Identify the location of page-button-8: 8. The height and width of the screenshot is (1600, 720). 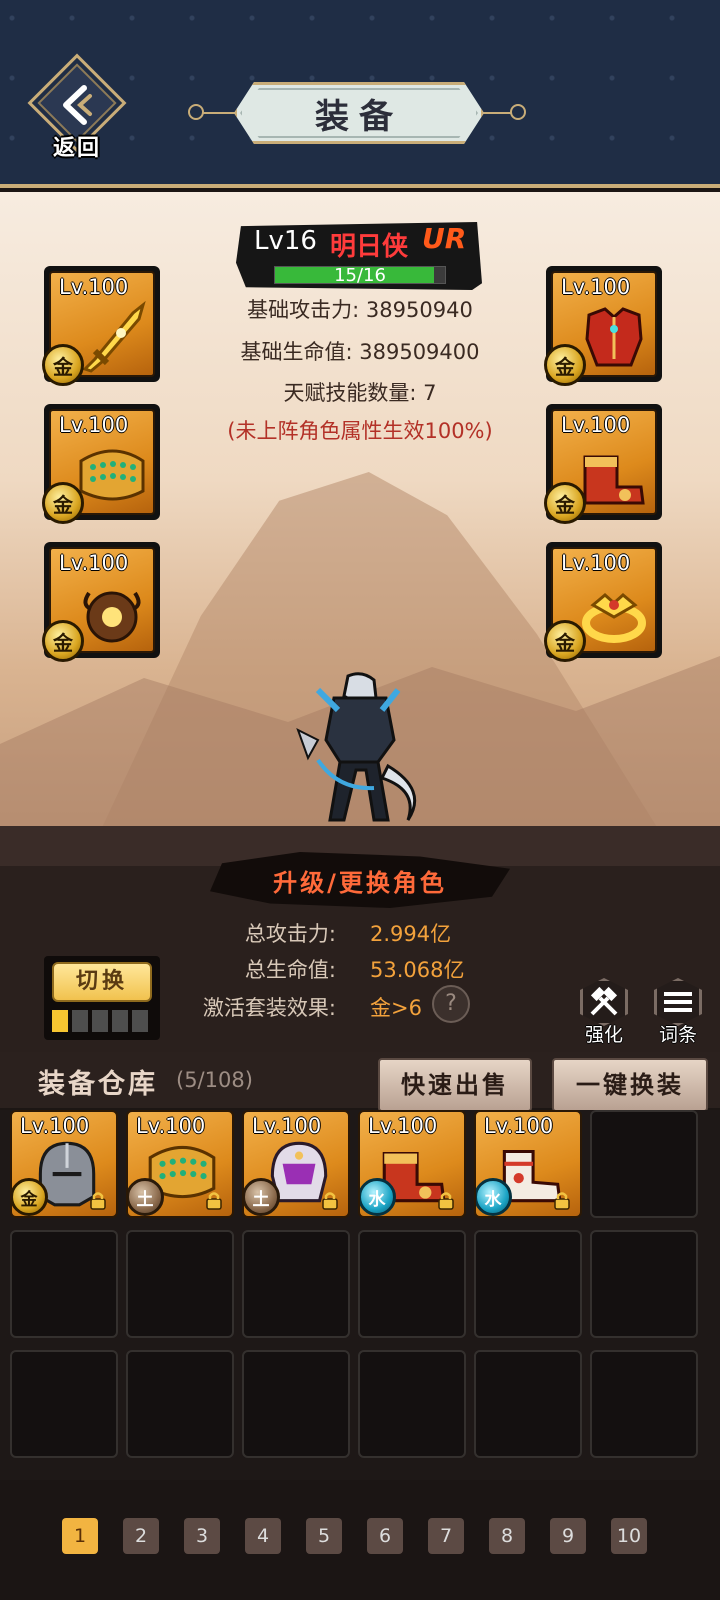
(507, 1536).